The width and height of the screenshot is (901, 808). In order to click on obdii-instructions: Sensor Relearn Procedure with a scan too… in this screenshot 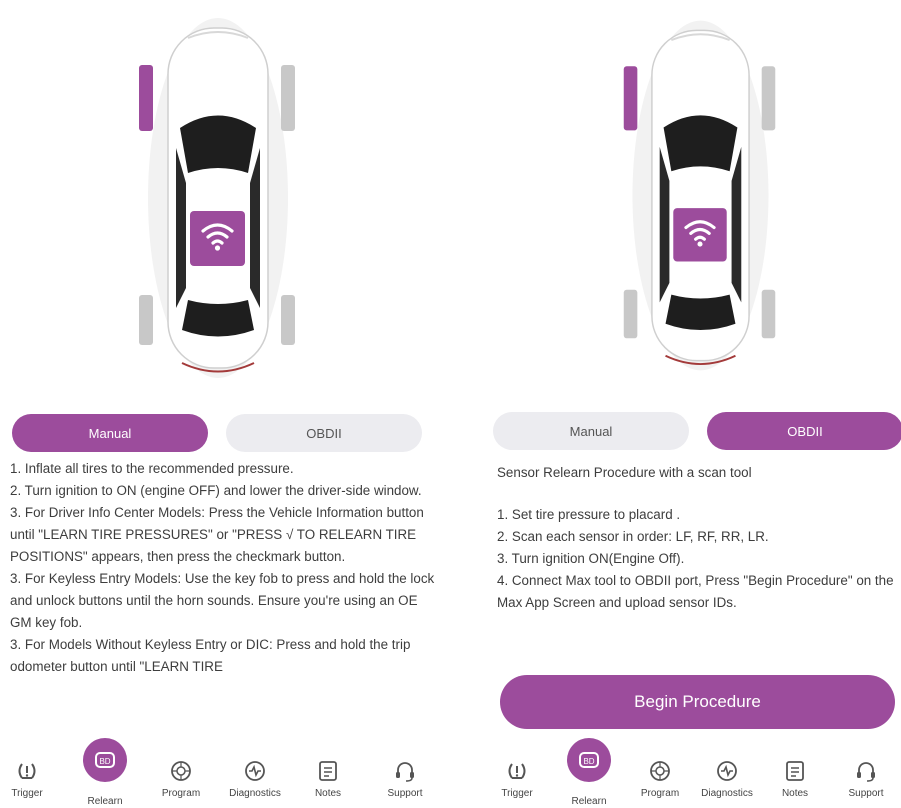, I will do `click(697, 538)`.